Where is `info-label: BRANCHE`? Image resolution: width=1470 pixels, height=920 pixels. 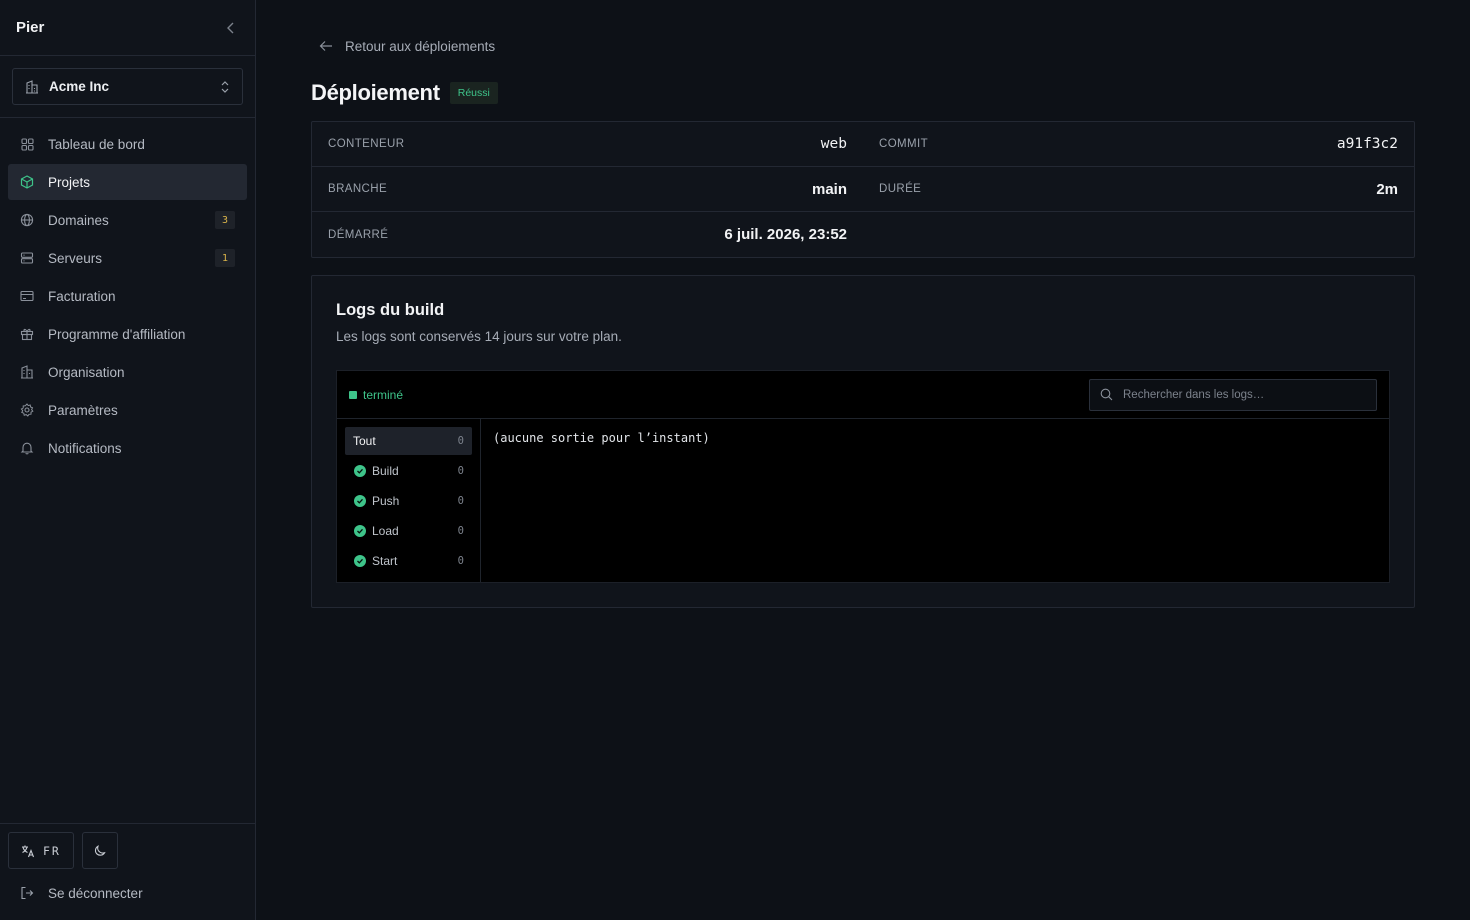 info-label: BRANCHE is located at coordinates (358, 189).